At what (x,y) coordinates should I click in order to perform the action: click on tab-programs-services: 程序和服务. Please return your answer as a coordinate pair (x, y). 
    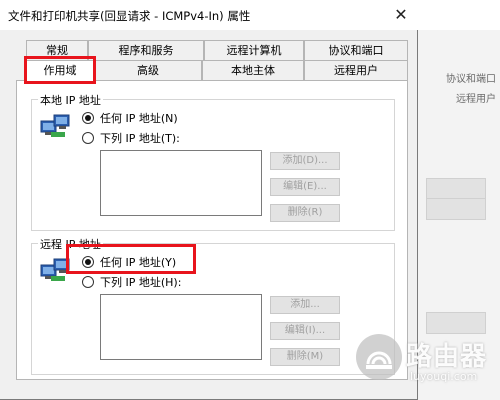
    Looking at the image, I should click on (146, 50).